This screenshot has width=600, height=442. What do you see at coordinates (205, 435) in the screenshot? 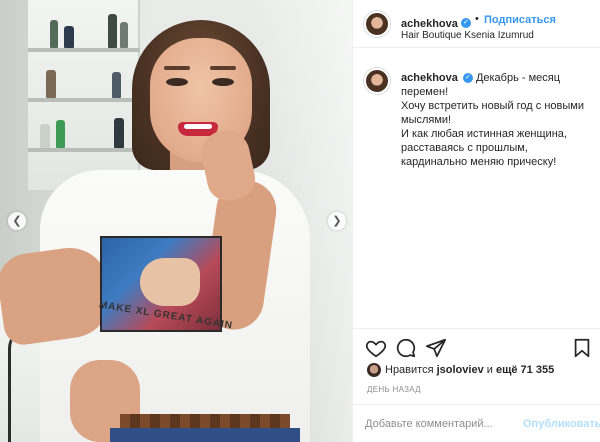
I see `jeans` at bounding box center [205, 435].